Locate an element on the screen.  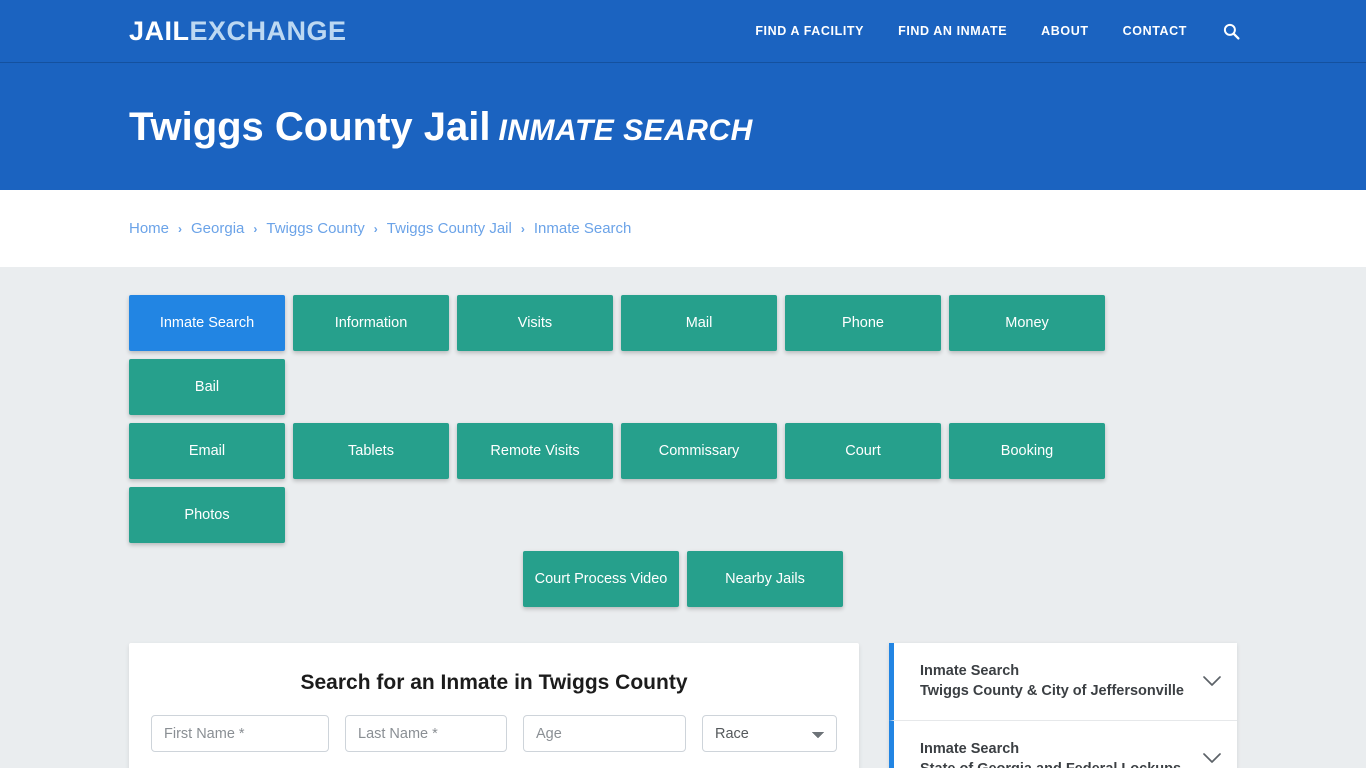
accordion-item-subtitle: Twiggs County & City of Jeffersonville is located at coordinates (1052, 691).